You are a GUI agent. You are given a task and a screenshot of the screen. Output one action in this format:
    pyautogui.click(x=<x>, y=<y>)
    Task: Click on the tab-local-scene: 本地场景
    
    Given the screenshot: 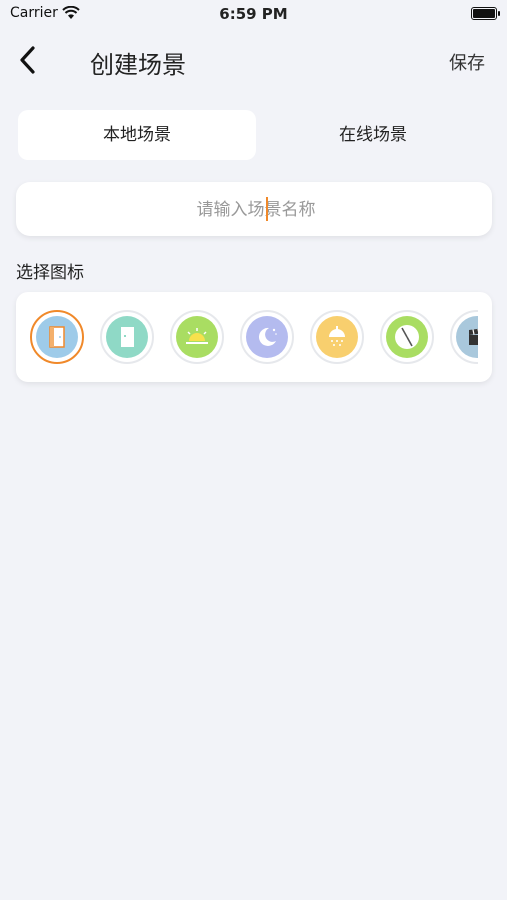 What is the action you would take?
    pyautogui.click(x=137, y=135)
    